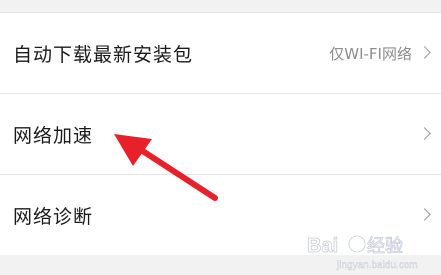  I want to click on bottom-background, so click(220, 265).